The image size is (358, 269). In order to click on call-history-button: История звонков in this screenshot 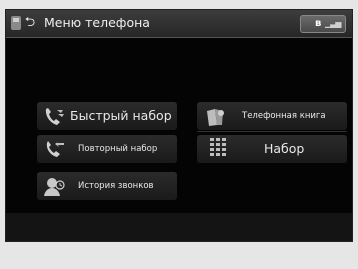, I will do `click(107, 186)`.